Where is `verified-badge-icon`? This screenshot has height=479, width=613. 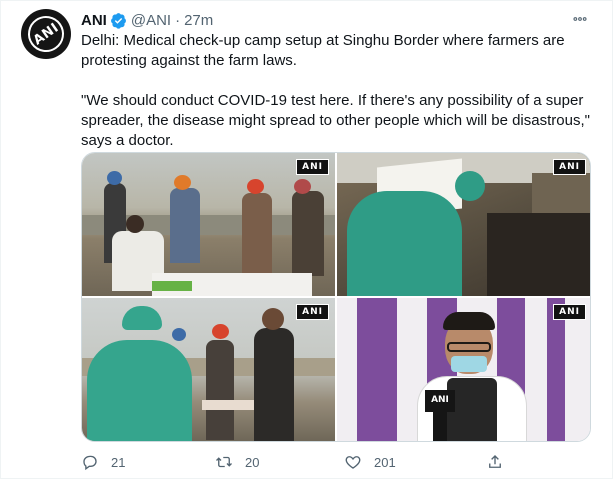 verified-badge-icon is located at coordinates (118, 20).